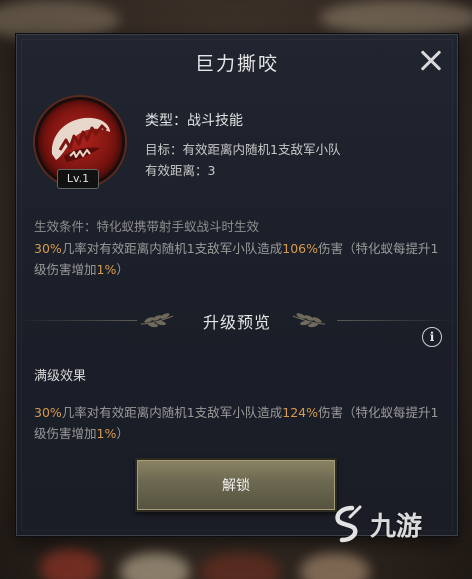 This screenshot has height=579, width=472. I want to click on effect-damage-percent: 124%, so click(300, 412).